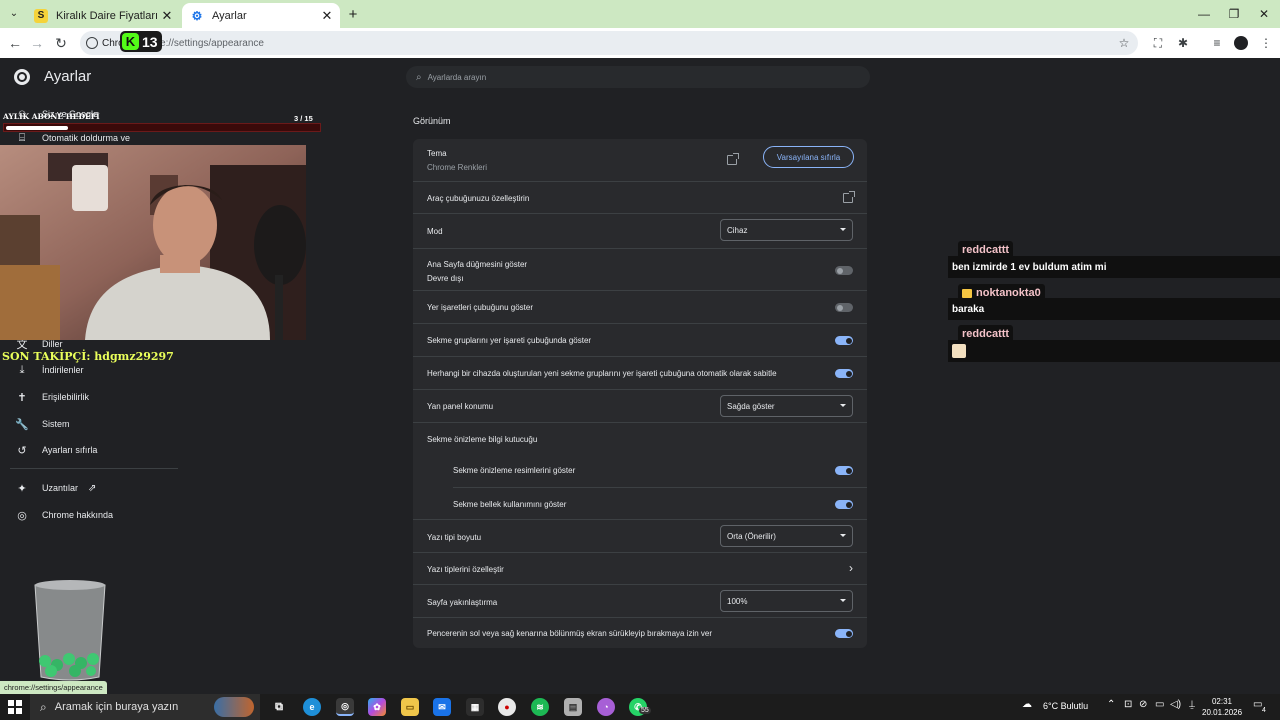  What do you see at coordinates (68, 76) in the screenshot?
I see `page-title: Ayarlar` at bounding box center [68, 76].